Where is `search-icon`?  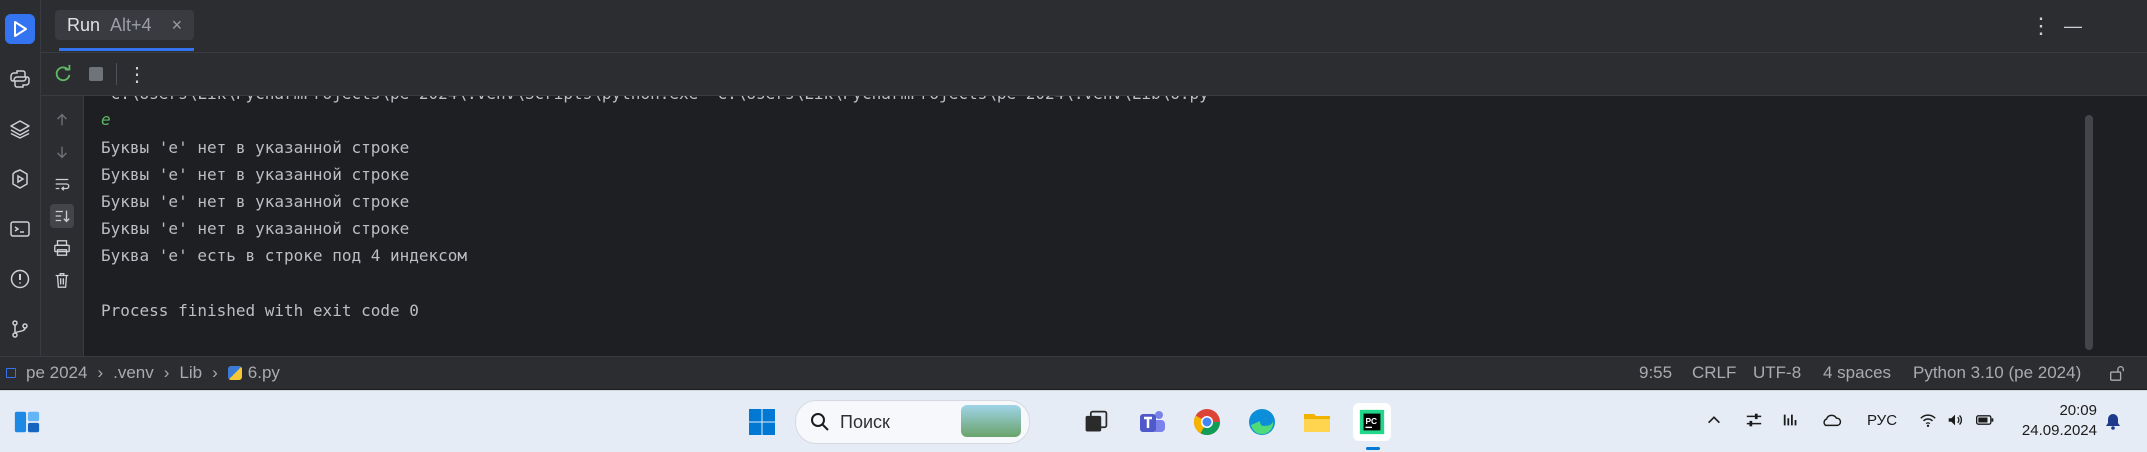
search-icon is located at coordinates (820, 422).